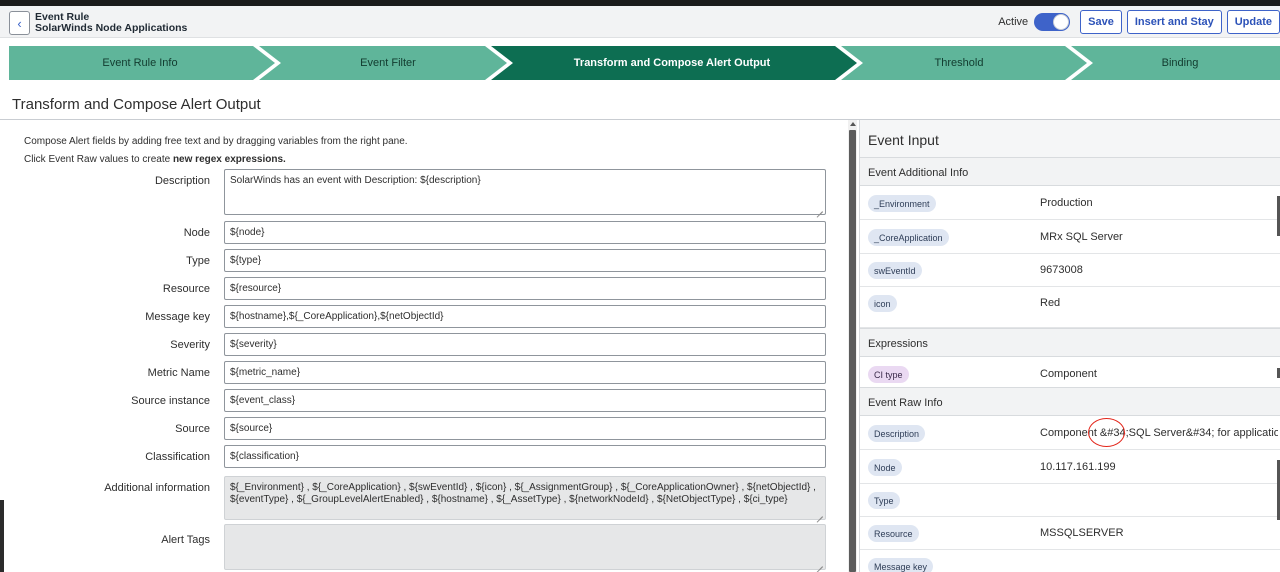 The image size is (1280, 572). I want to click on variable-row: swEventId 9673008, so click(1070, 270).